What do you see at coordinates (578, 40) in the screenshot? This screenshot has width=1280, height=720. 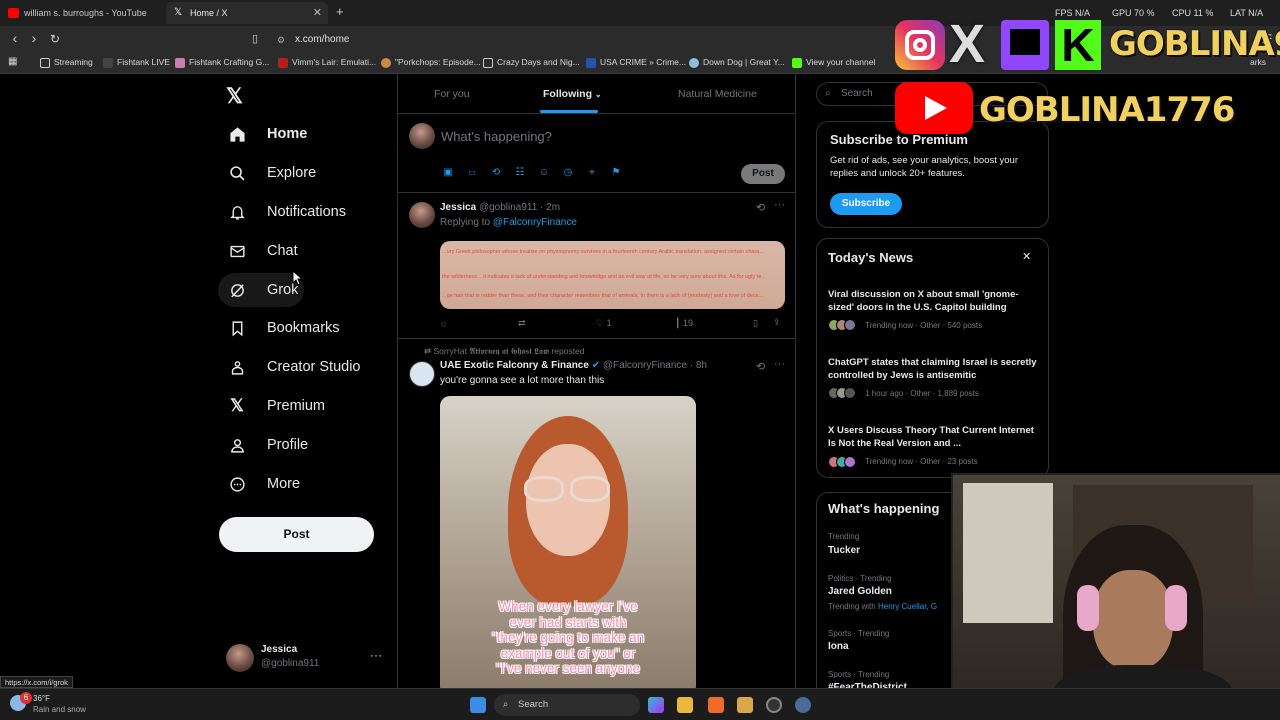 I see `address-bar: ⚙ x.com/home` at bounding box center [578, 40].